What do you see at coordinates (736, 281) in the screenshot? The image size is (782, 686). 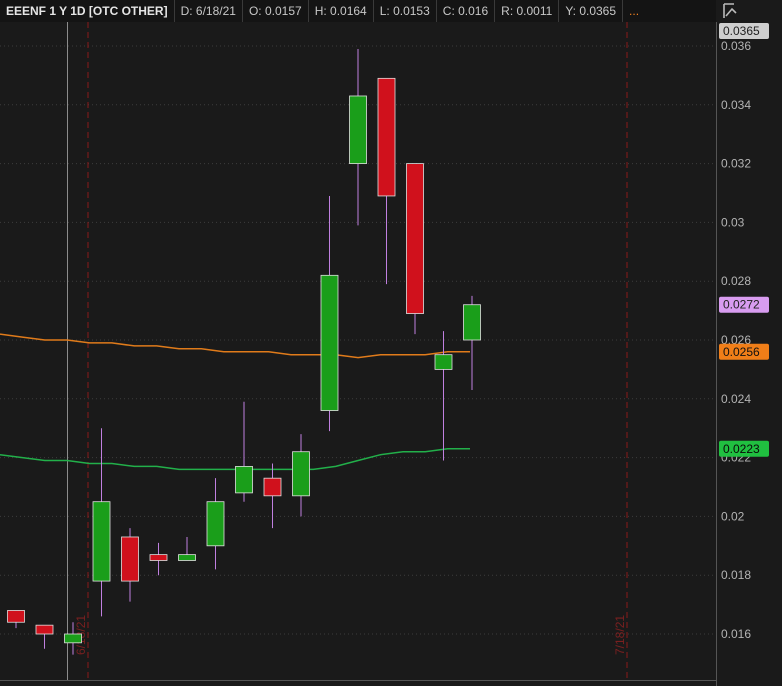 I see `y-tick-label: 0.028` at bounding box center [736, 281].